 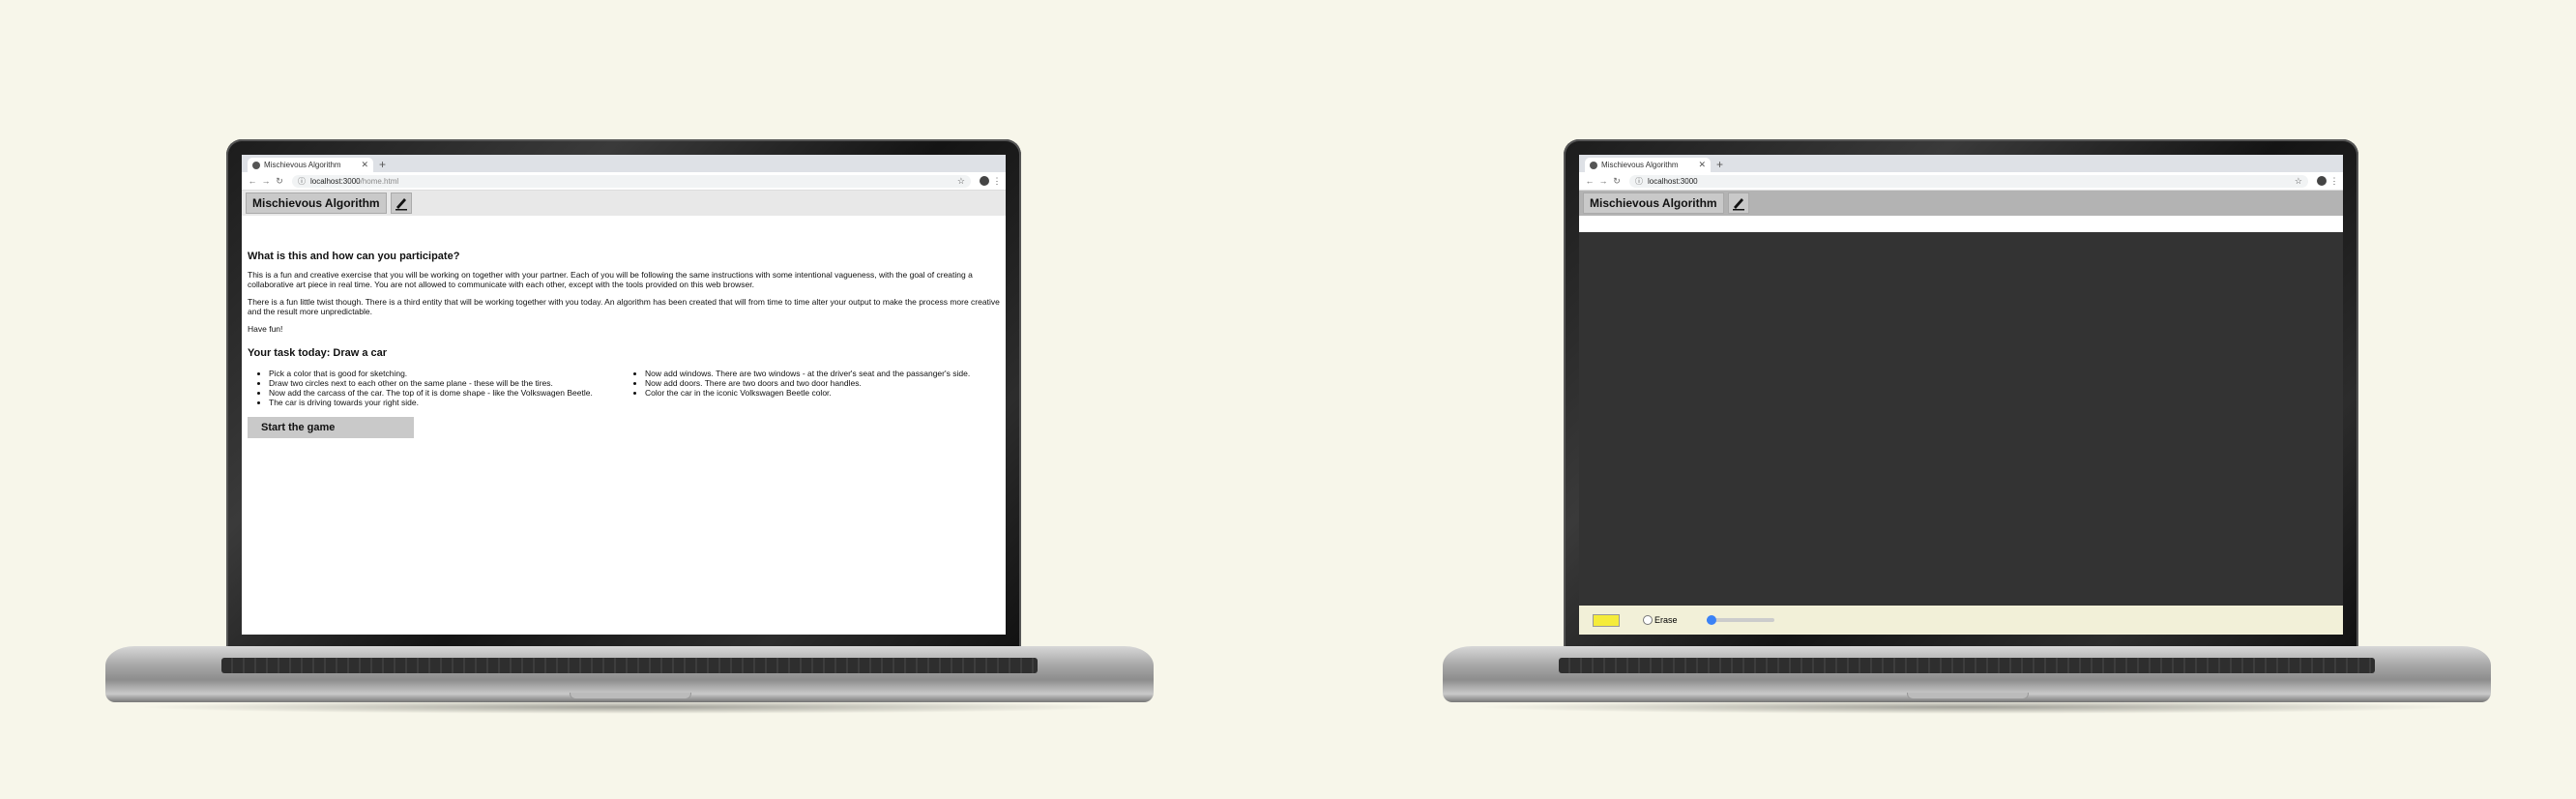 I want to click on drawing-canvas, so click(x=1961, y=427).